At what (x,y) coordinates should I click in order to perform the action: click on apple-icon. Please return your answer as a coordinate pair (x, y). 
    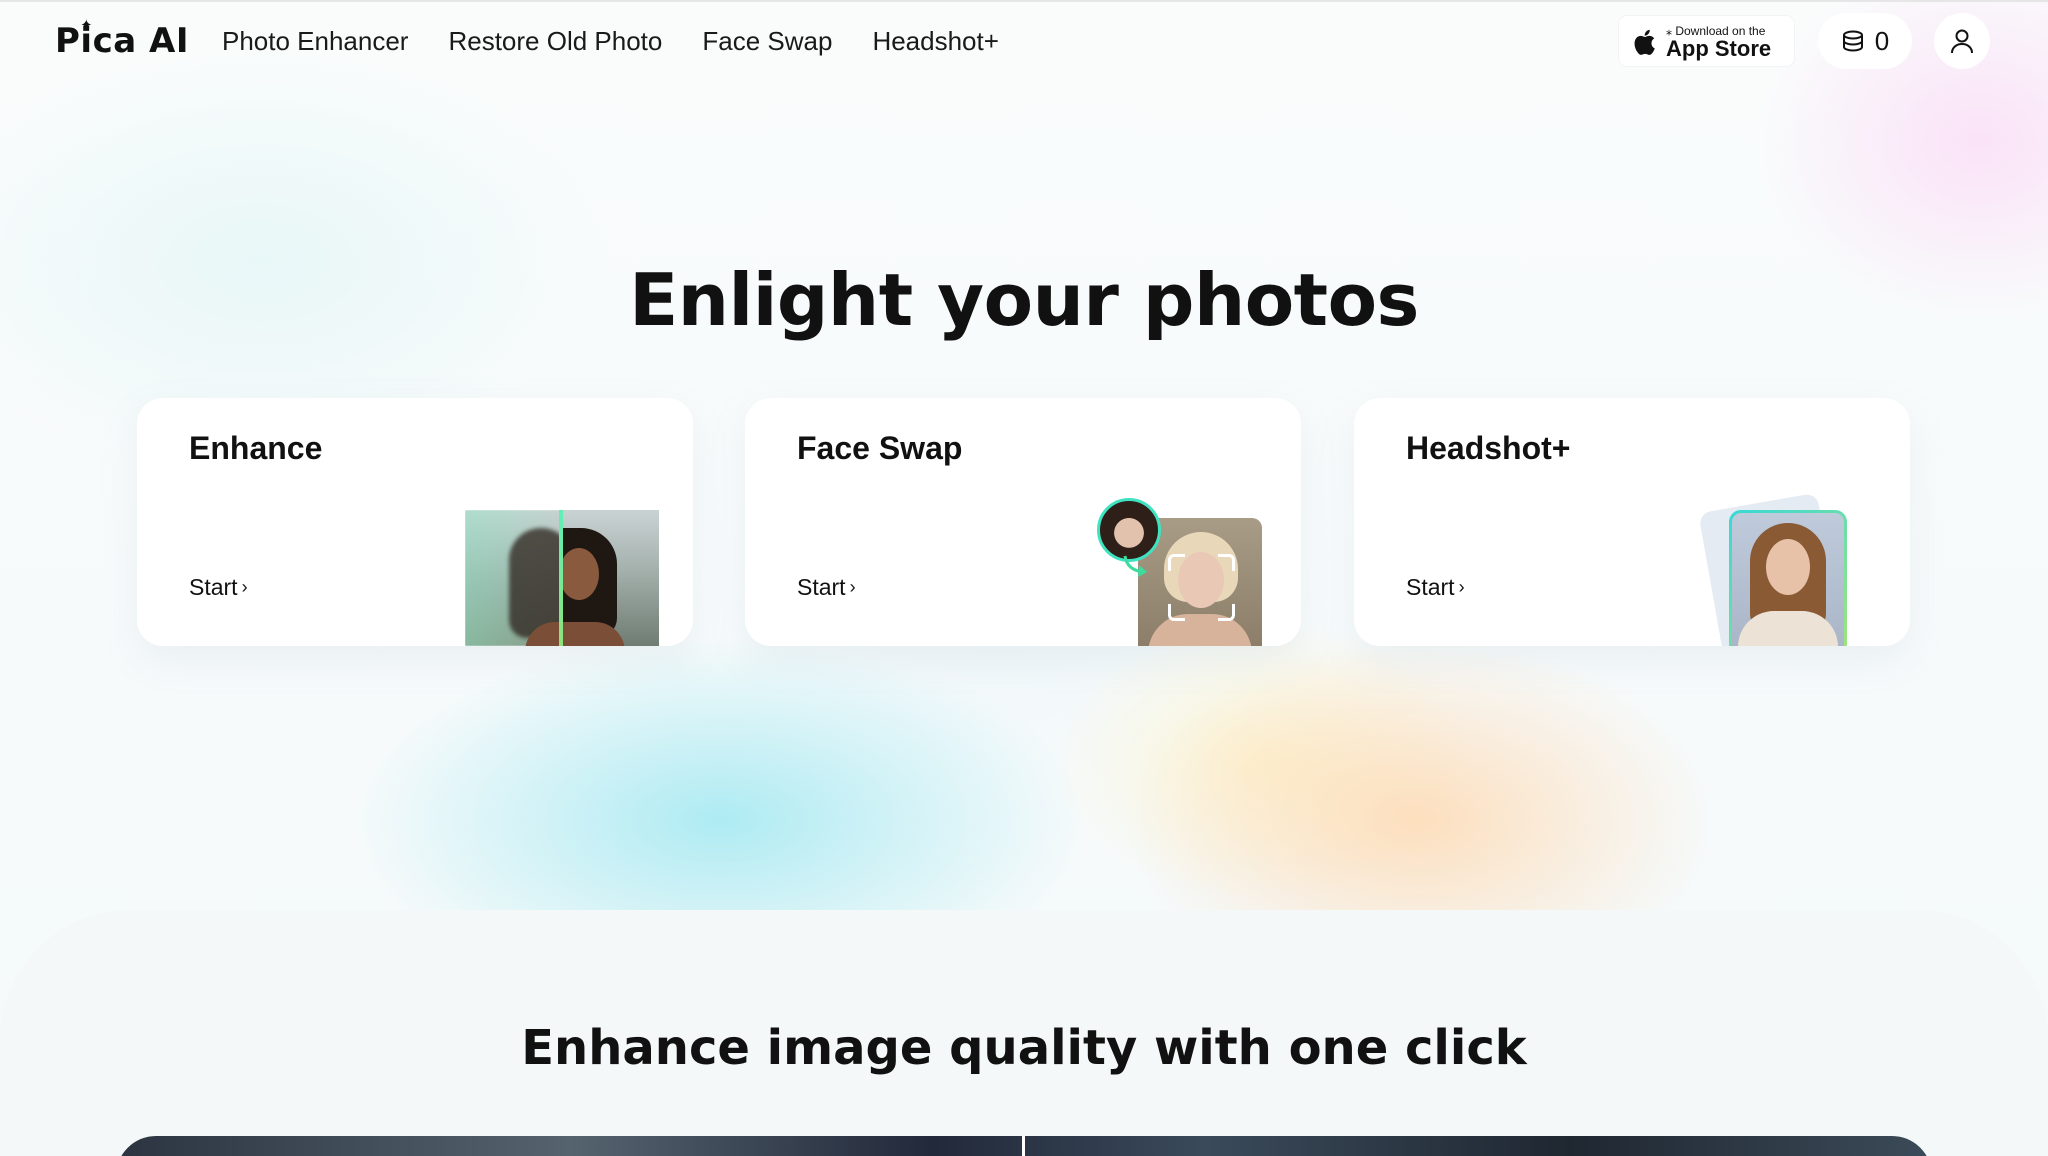
    Looking at the image, I should click on (1644, 42).